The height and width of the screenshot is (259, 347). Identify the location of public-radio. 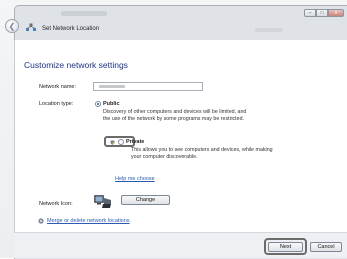
(98, 104).